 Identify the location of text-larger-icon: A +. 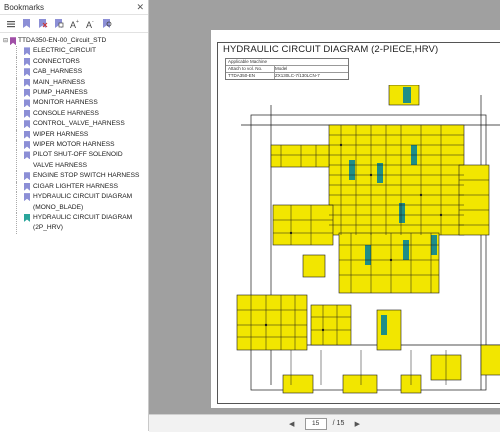
(75, 23).